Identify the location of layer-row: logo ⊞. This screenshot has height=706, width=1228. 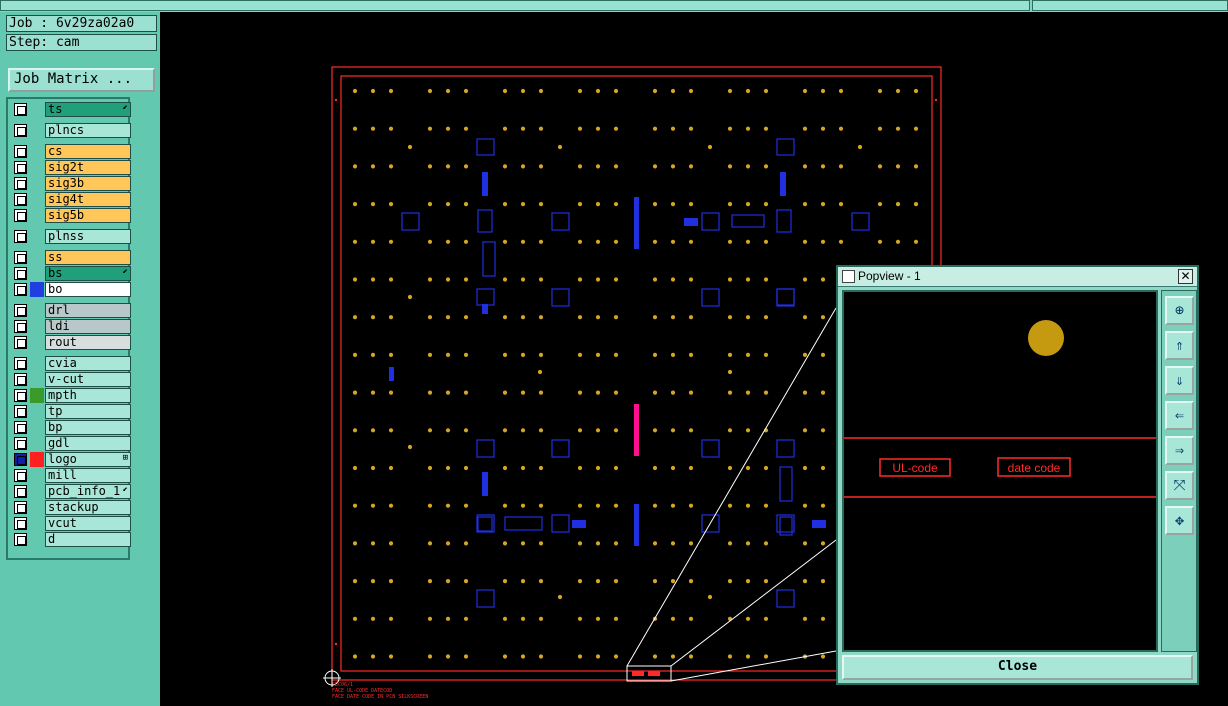
(71, 459).